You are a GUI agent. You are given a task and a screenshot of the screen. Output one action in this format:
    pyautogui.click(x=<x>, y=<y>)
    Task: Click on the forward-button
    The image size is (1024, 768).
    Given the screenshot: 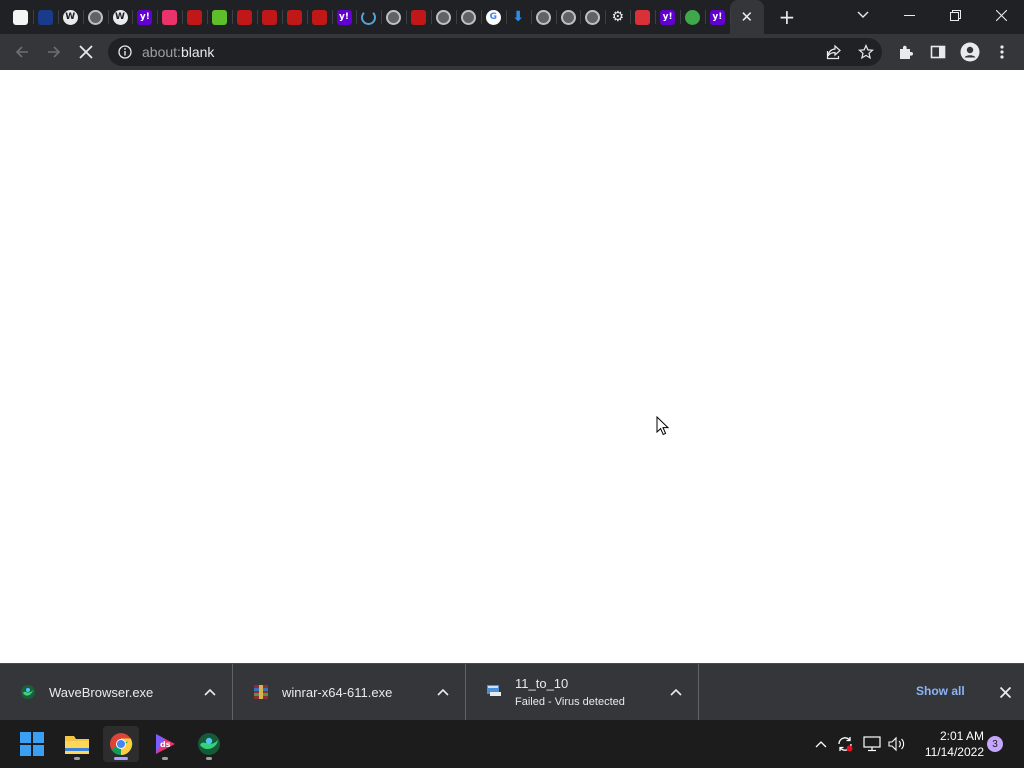 What is the action you would take?
    pyautogui.click(x=54, y=52)
    